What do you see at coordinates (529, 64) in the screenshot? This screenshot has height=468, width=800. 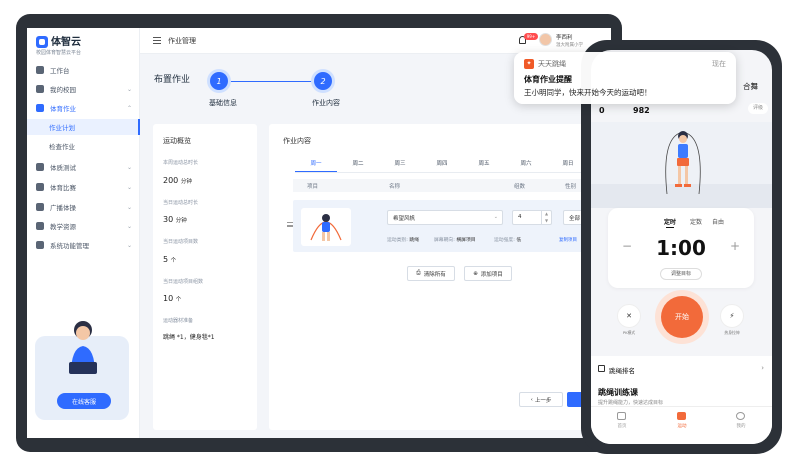 I see `app-icon: ✦` at bounding box center [529, 64].